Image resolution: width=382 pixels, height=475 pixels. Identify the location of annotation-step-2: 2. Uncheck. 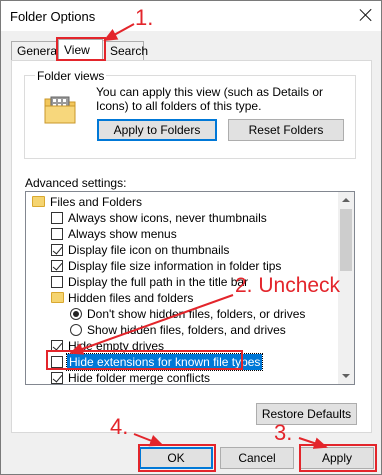
(288, 285).